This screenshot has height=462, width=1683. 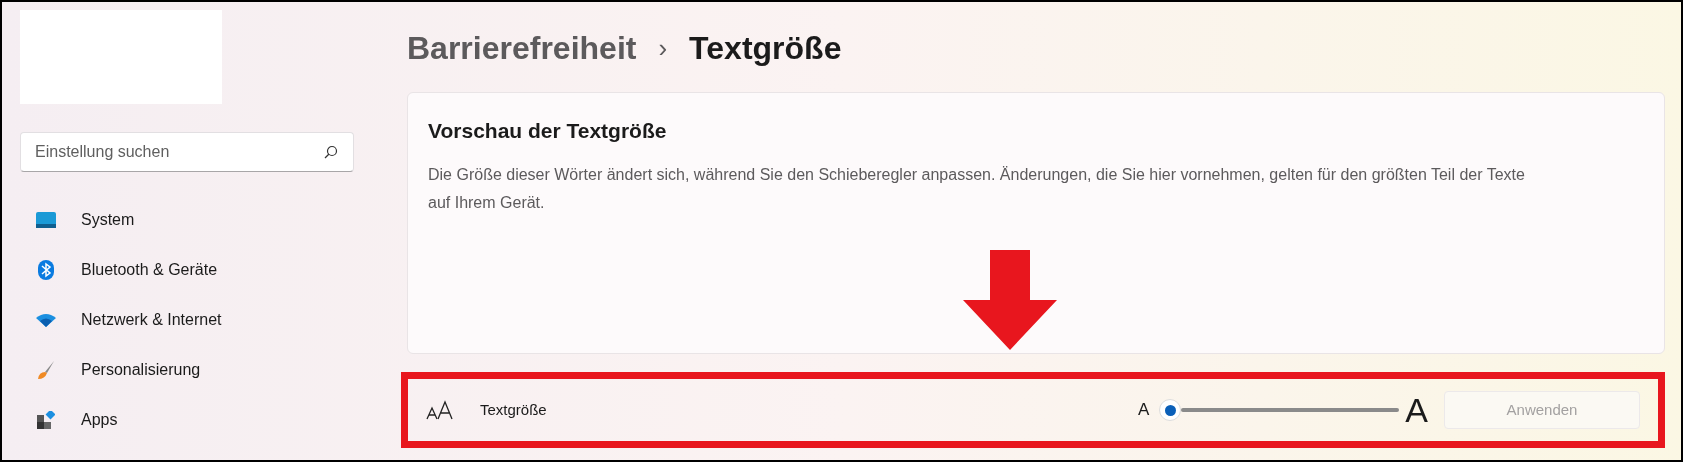 What do you see at coordinates (191, 320) in the screenshot?
I see `nav-item: Netzwerk & Internet` at bounding box center [191, 320].